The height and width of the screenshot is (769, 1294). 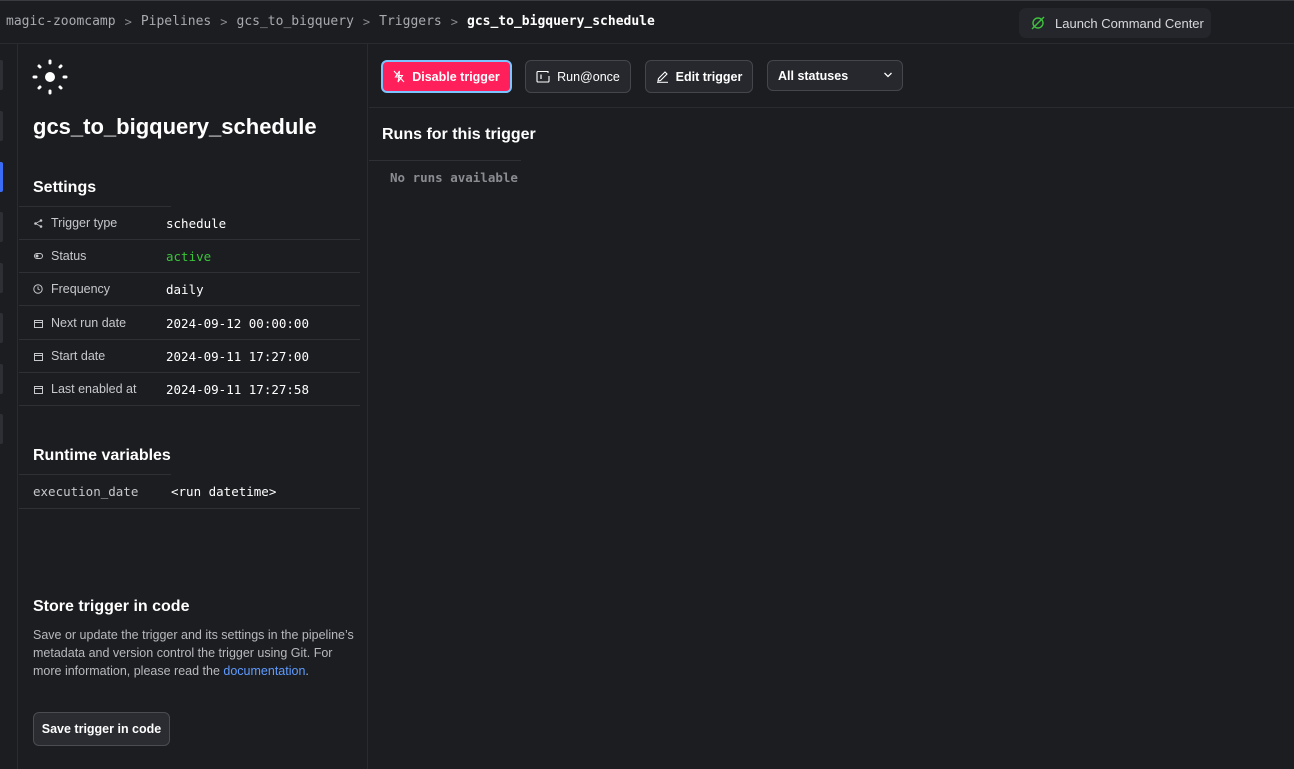 What do you see at coordinates (61, 21) in the screenshot?
I see `breadcrumb-project: magic-zoomcamp` at bounding box center [61, 21].